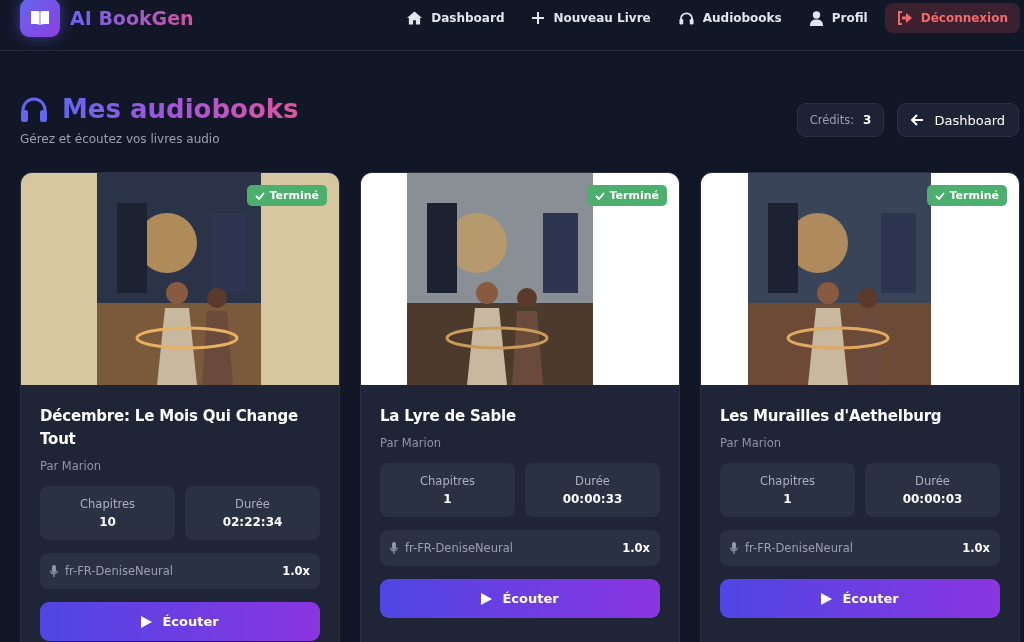 Image resolution: width=1024 pixels, height=642 pixels. I want to click on plus-icon, so click(538, 18).